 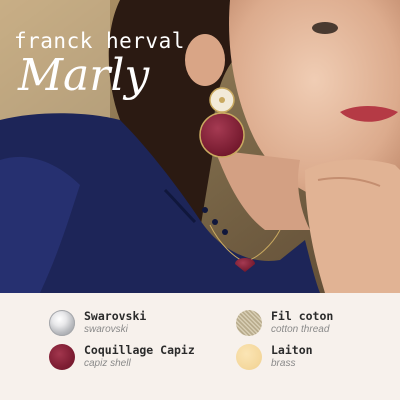 I want to click on crystal-swatch-icon, so click(x=62, y=322).